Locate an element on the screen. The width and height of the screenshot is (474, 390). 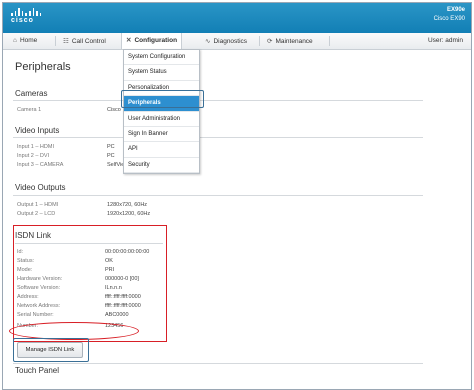
nav-call-control: ☷ Call Control is located at coordinates (84, 41).